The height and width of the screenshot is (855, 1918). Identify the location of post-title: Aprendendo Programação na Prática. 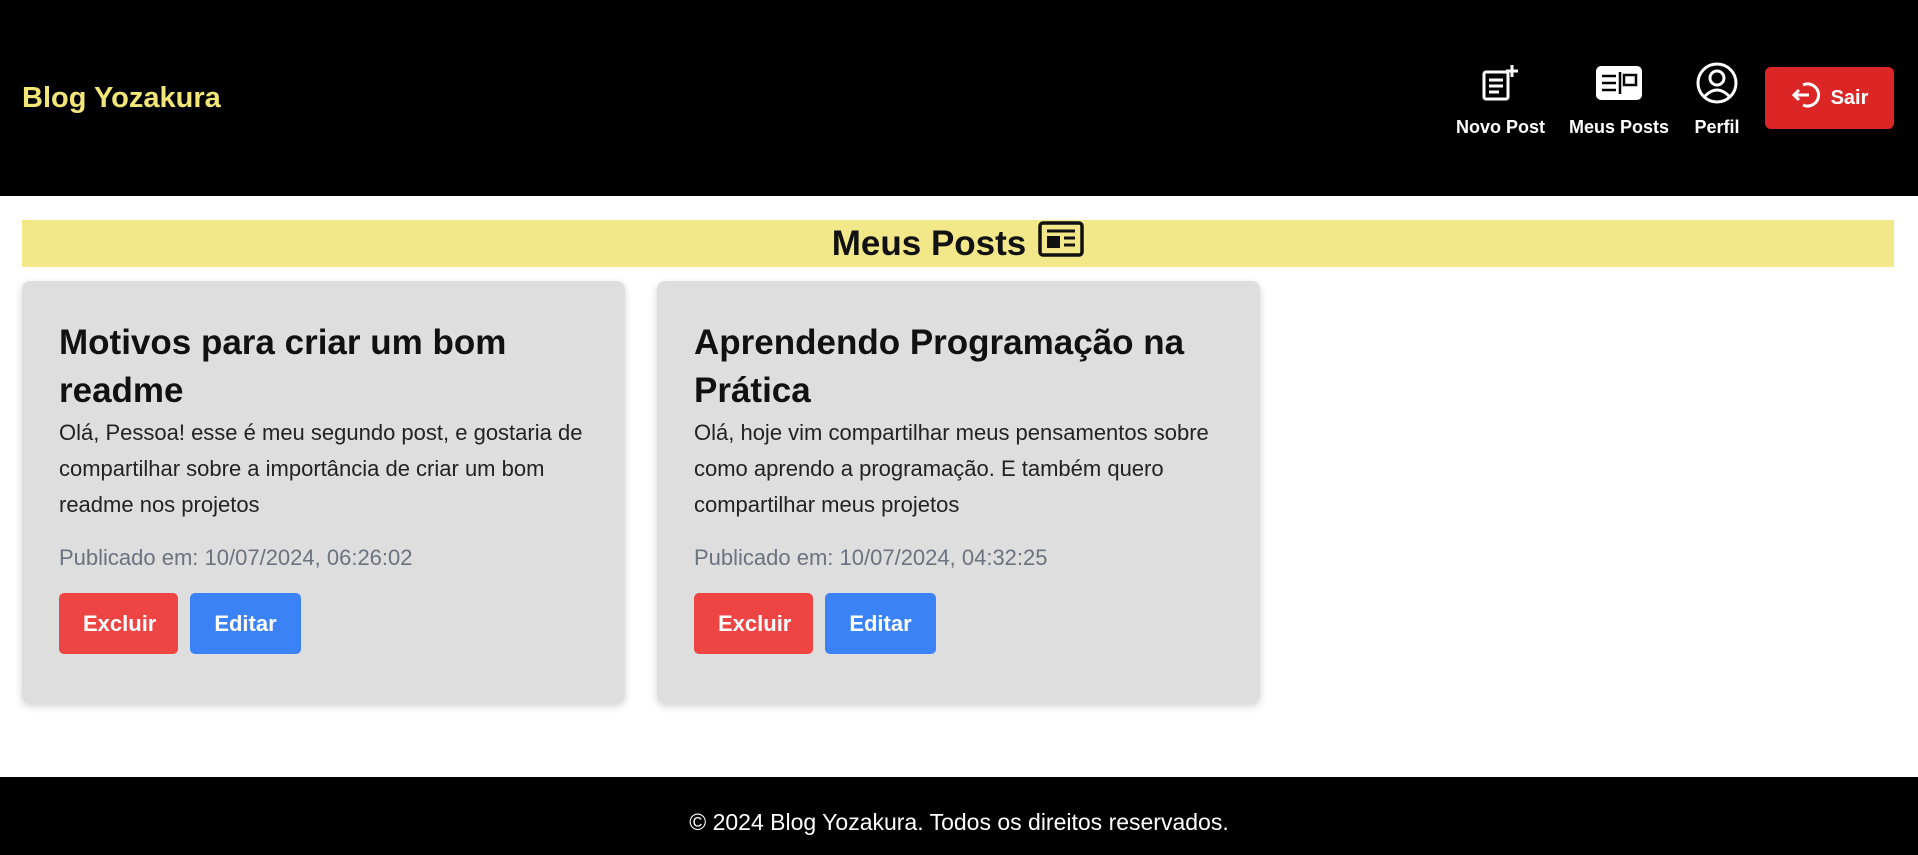
(939, 366).